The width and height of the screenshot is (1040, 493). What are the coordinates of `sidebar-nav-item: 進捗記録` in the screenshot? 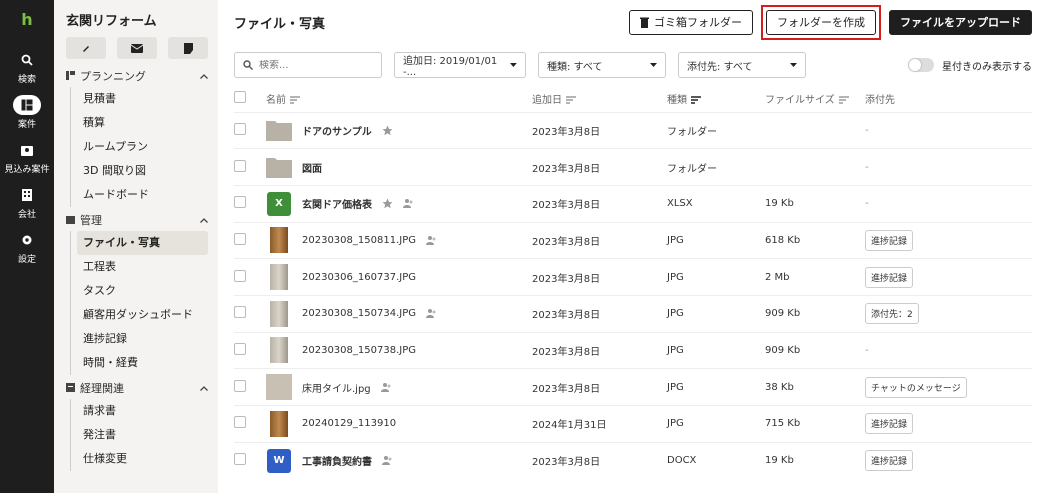 It's located at (142, 339).